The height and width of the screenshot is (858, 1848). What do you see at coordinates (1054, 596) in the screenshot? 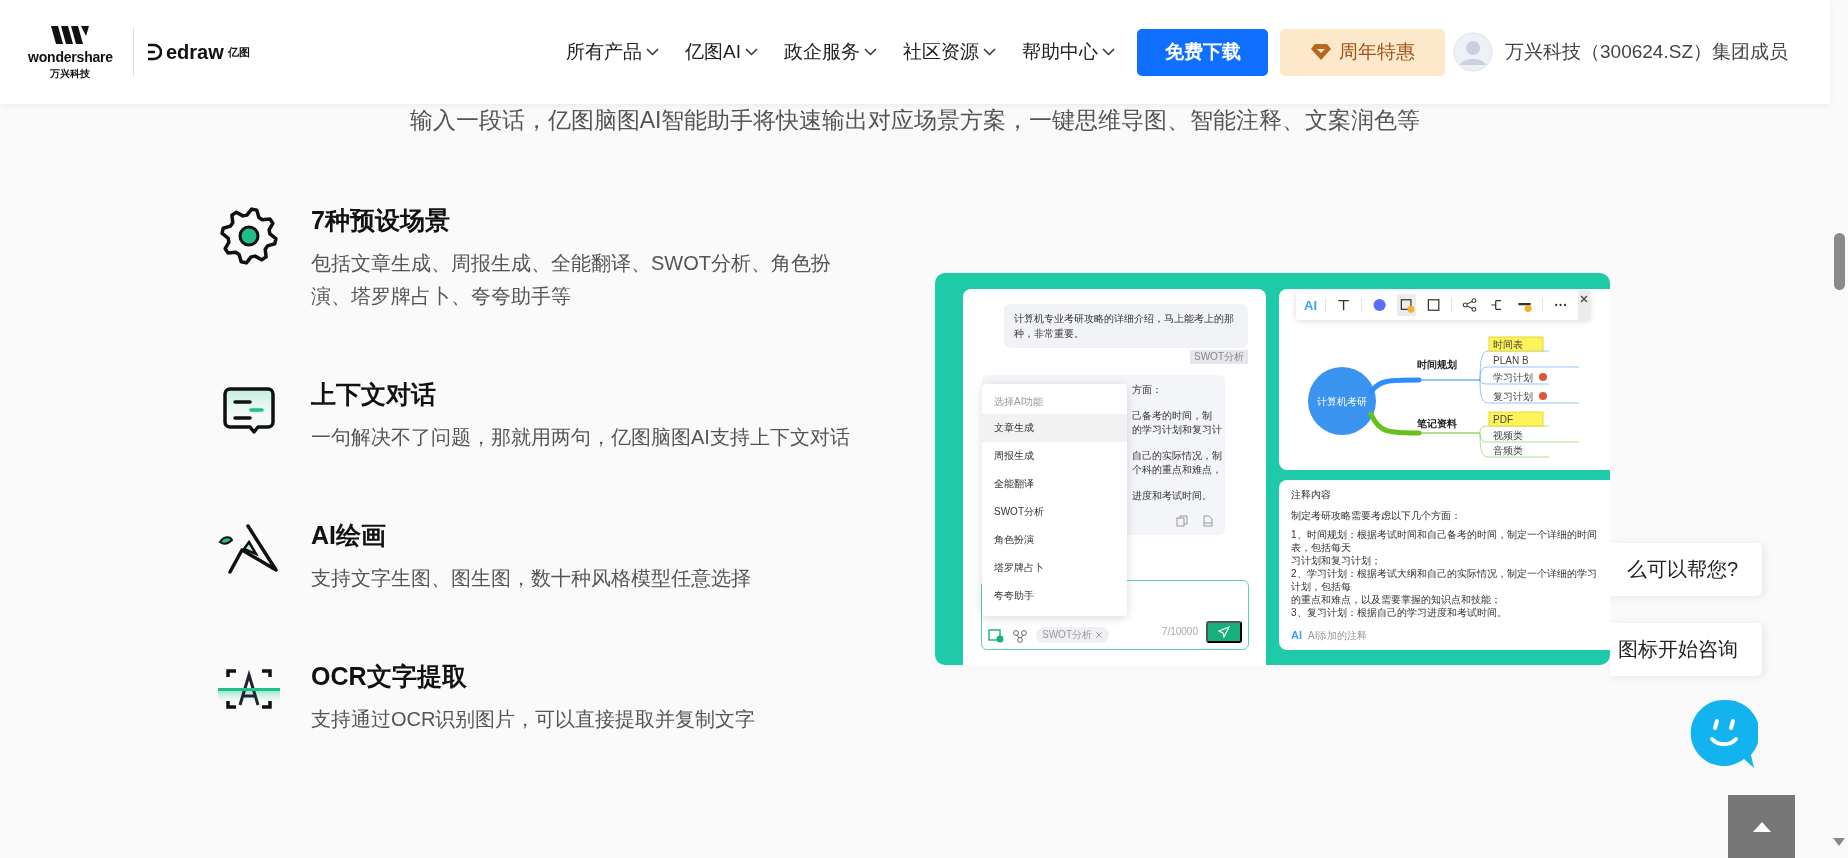
I see `menu-item: 夸夸助手` at bounding box center [1054, 596].